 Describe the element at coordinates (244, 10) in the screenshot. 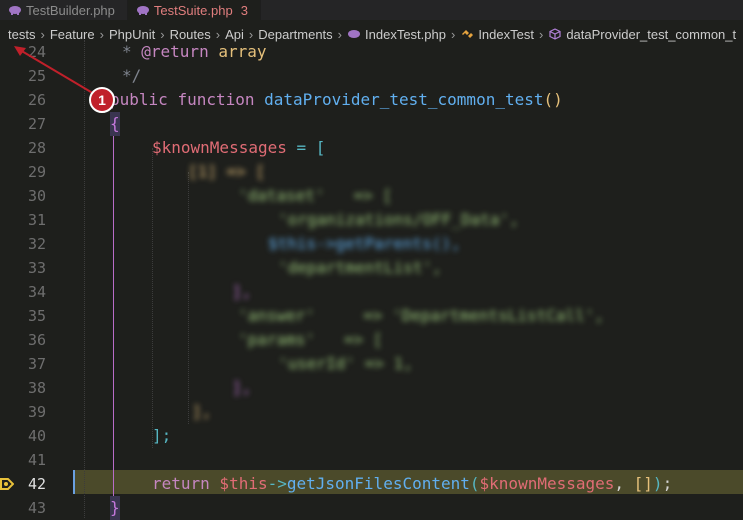

I see `problem-count-badge: 3` at that location.